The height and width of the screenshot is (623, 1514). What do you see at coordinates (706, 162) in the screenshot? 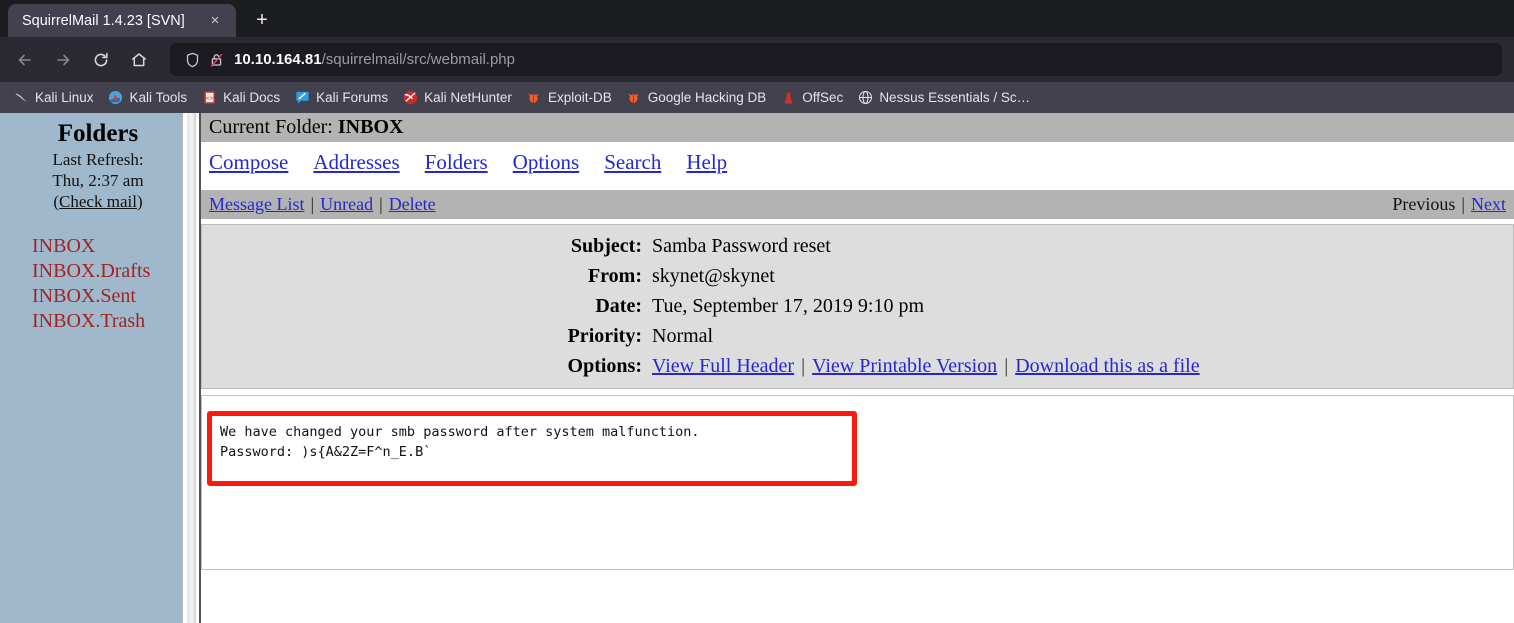
I see `menu-help: Help` at bounding box center [706, 162].